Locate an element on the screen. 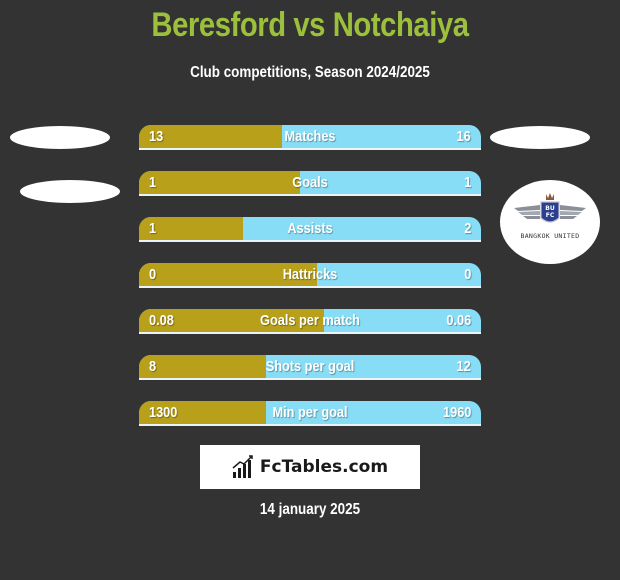  stat-label: Min per goal is located at coordinates (310, 412).